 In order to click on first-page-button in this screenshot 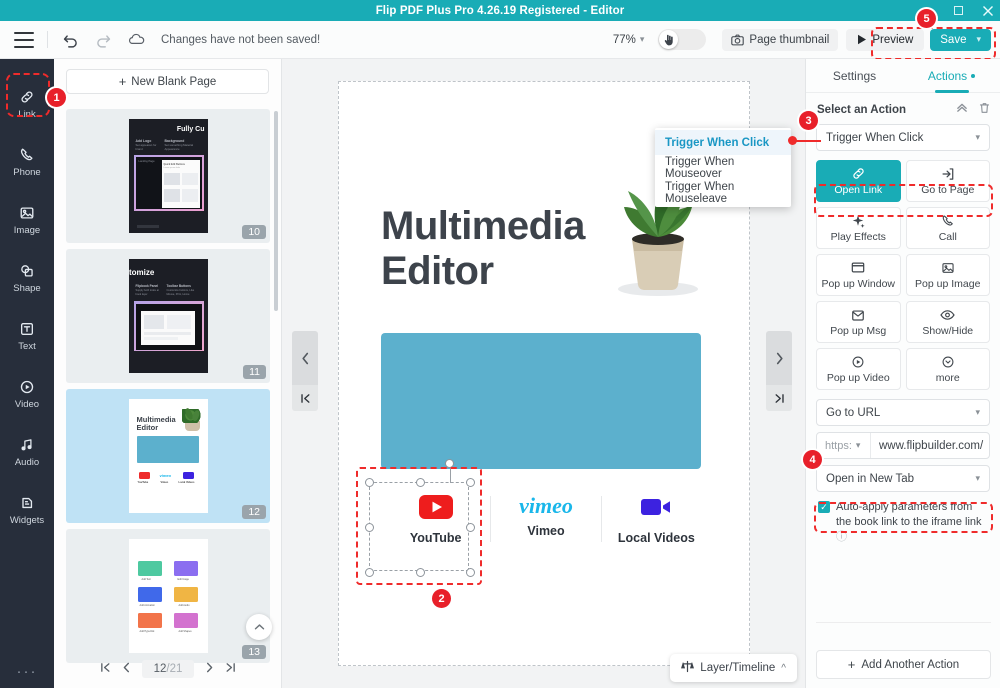, I will do `click(105, 669)`.